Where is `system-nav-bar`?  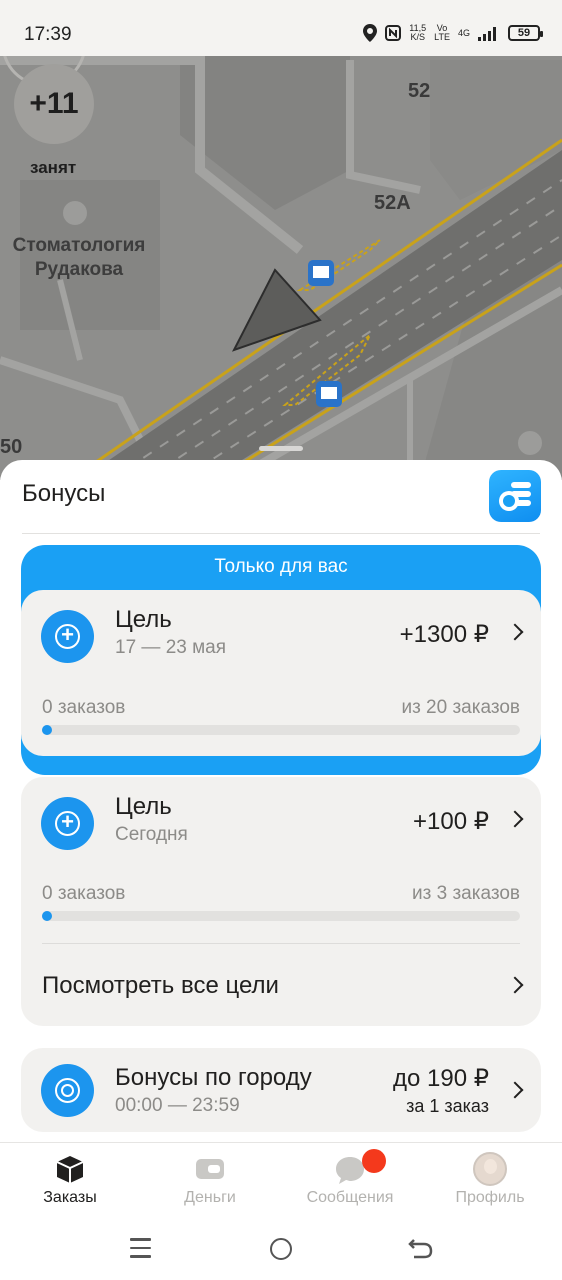 system-nav-bar is located at coordinates (281, 1249).